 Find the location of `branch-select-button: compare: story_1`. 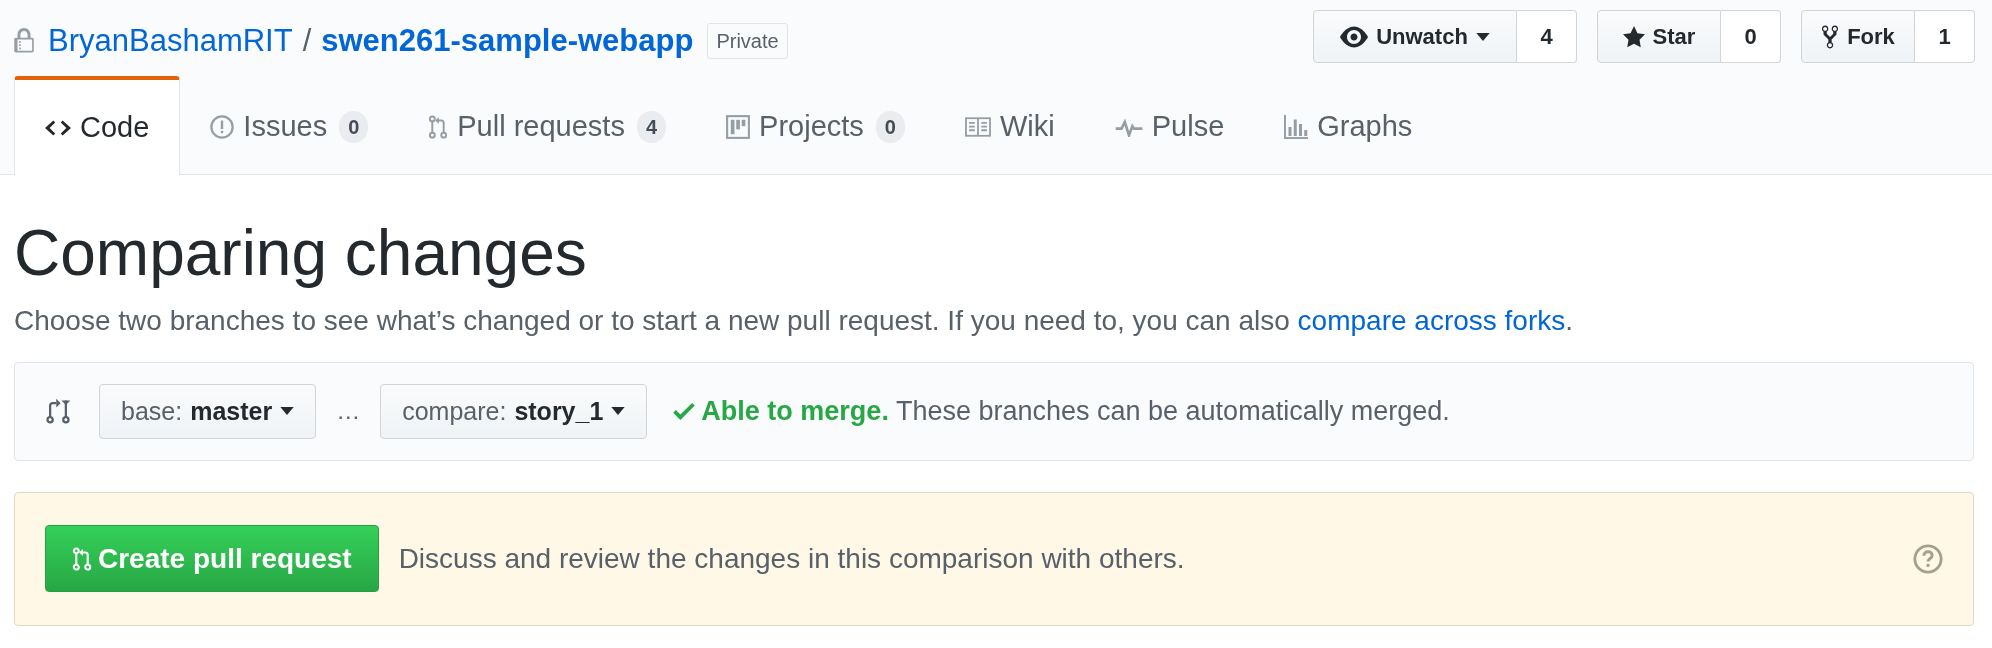

branch-select-button: compare: story_1 is located at coordinates (514, 411).